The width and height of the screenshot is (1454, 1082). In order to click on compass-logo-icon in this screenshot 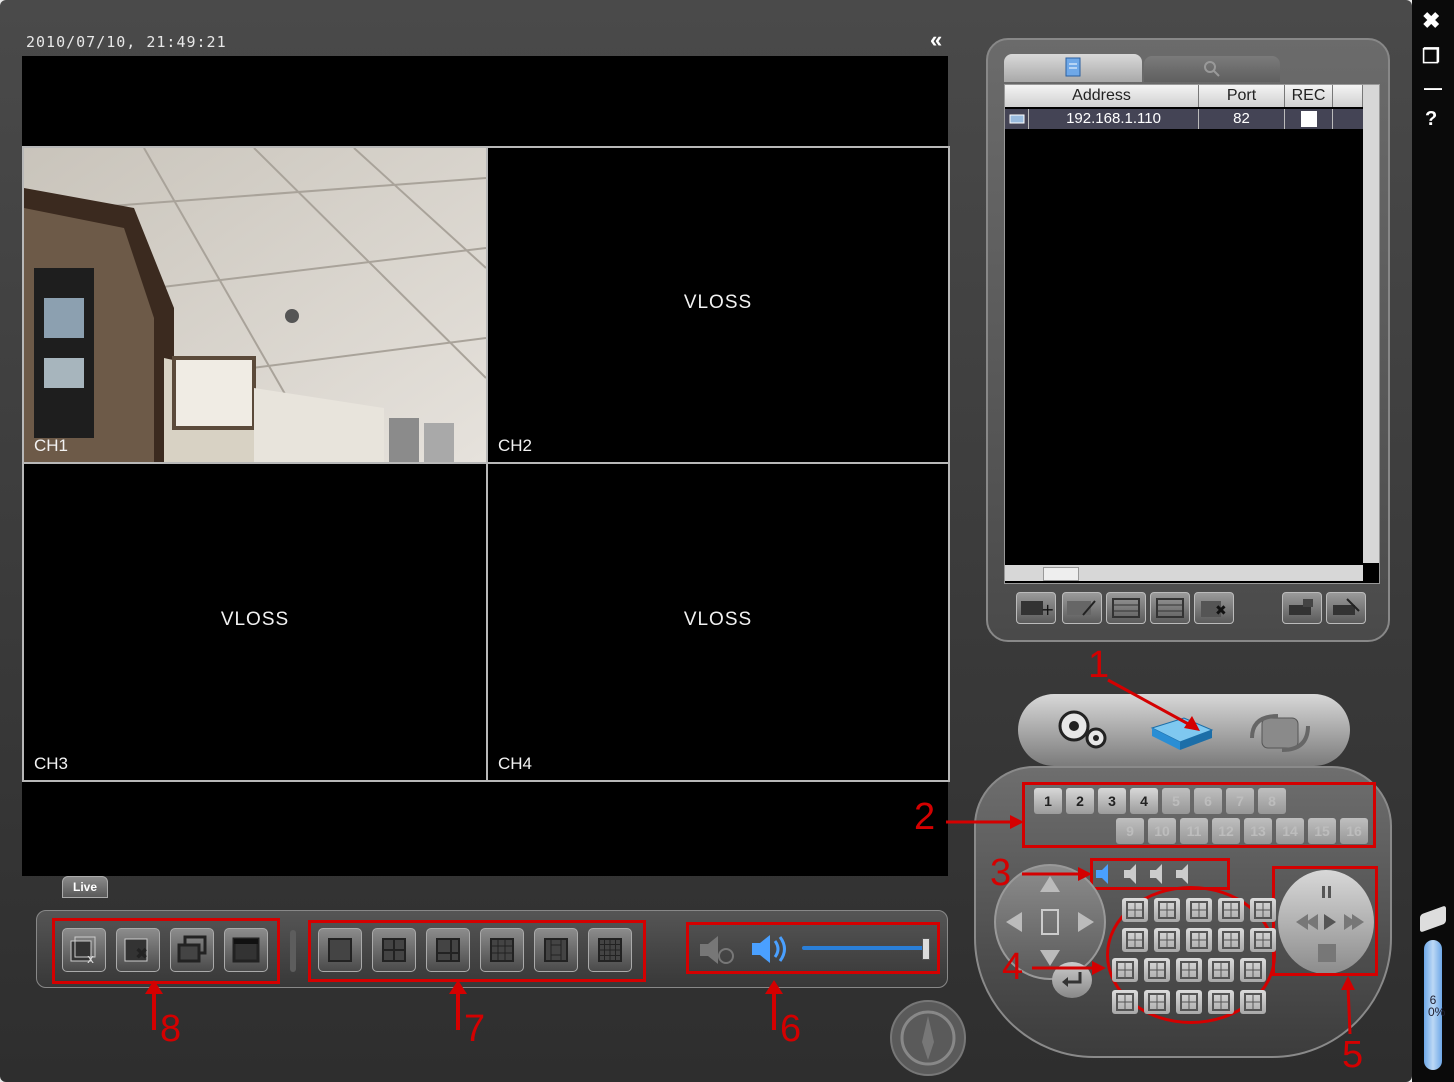, I will do `click(928, 1038)`.